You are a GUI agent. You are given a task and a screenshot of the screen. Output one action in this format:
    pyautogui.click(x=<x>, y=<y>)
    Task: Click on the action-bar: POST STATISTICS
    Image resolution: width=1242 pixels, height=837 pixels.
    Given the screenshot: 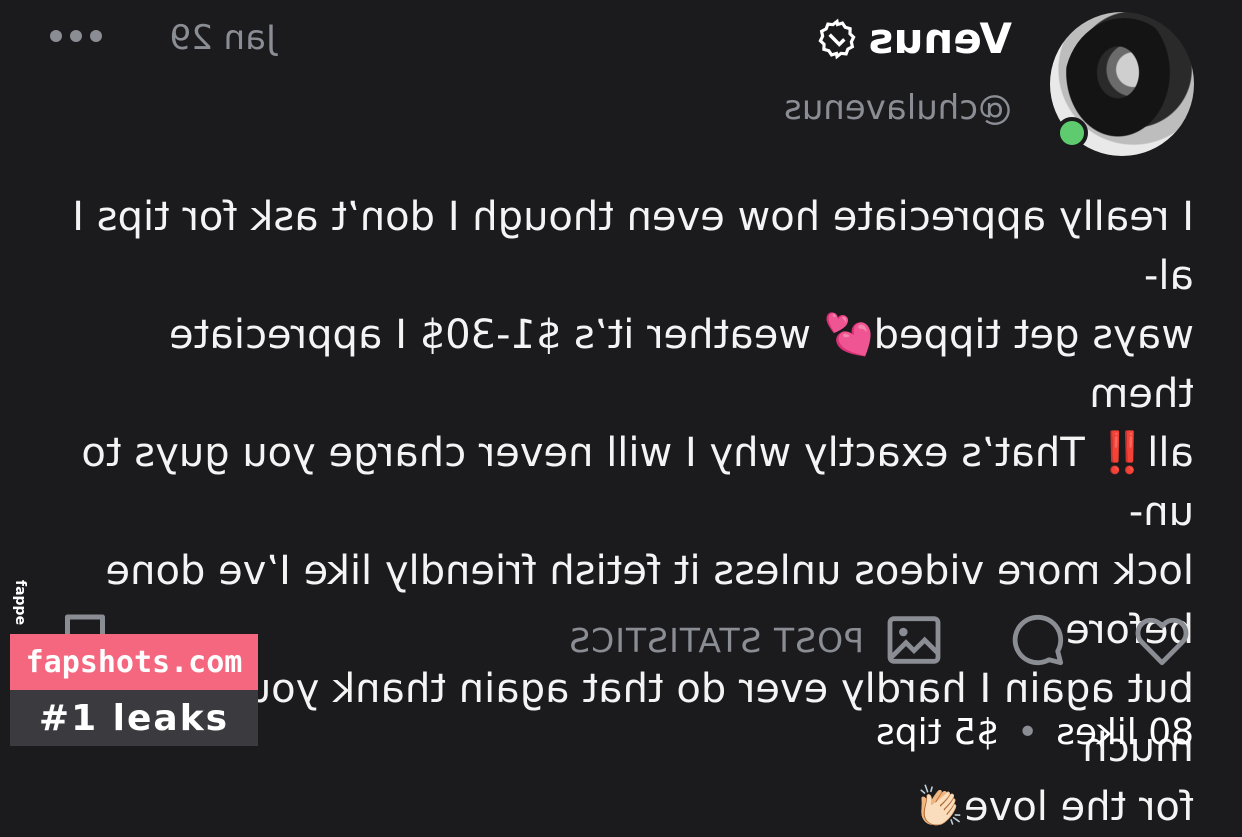 What is the action you would take?
    pyautogui.click(x=881, y=640)
    